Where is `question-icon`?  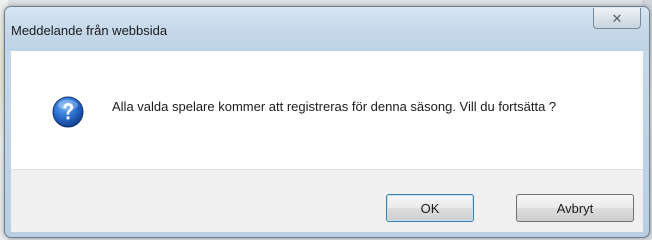 question-icon is located at coordinates (68, 112).